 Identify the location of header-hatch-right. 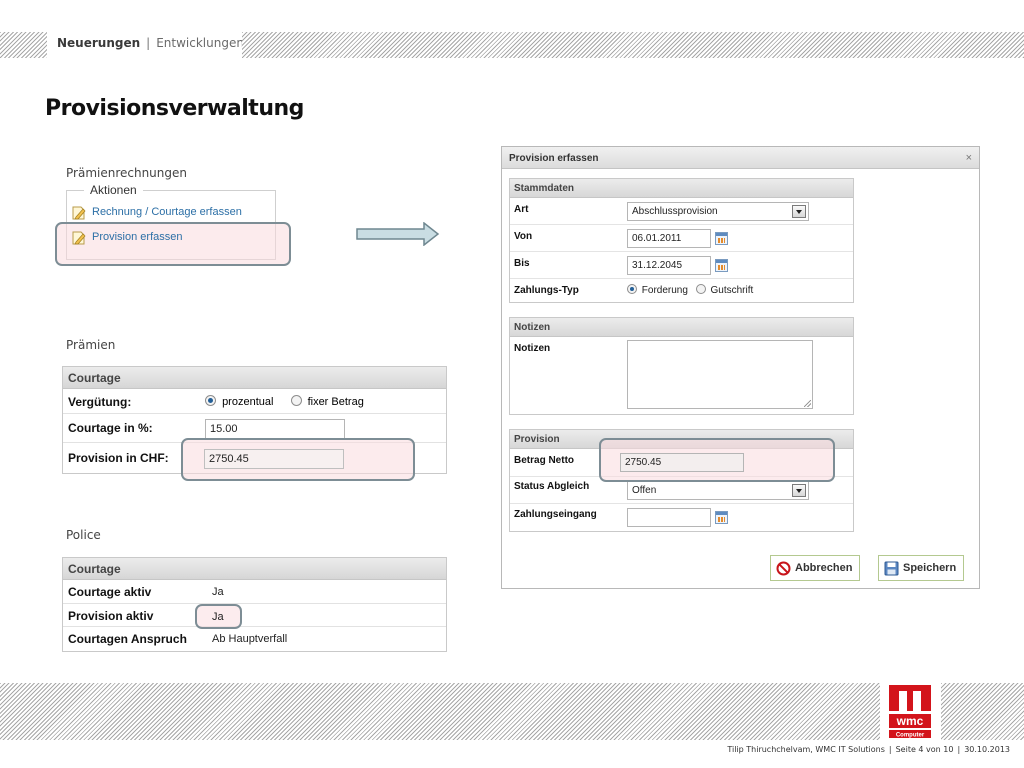
(633, 45).